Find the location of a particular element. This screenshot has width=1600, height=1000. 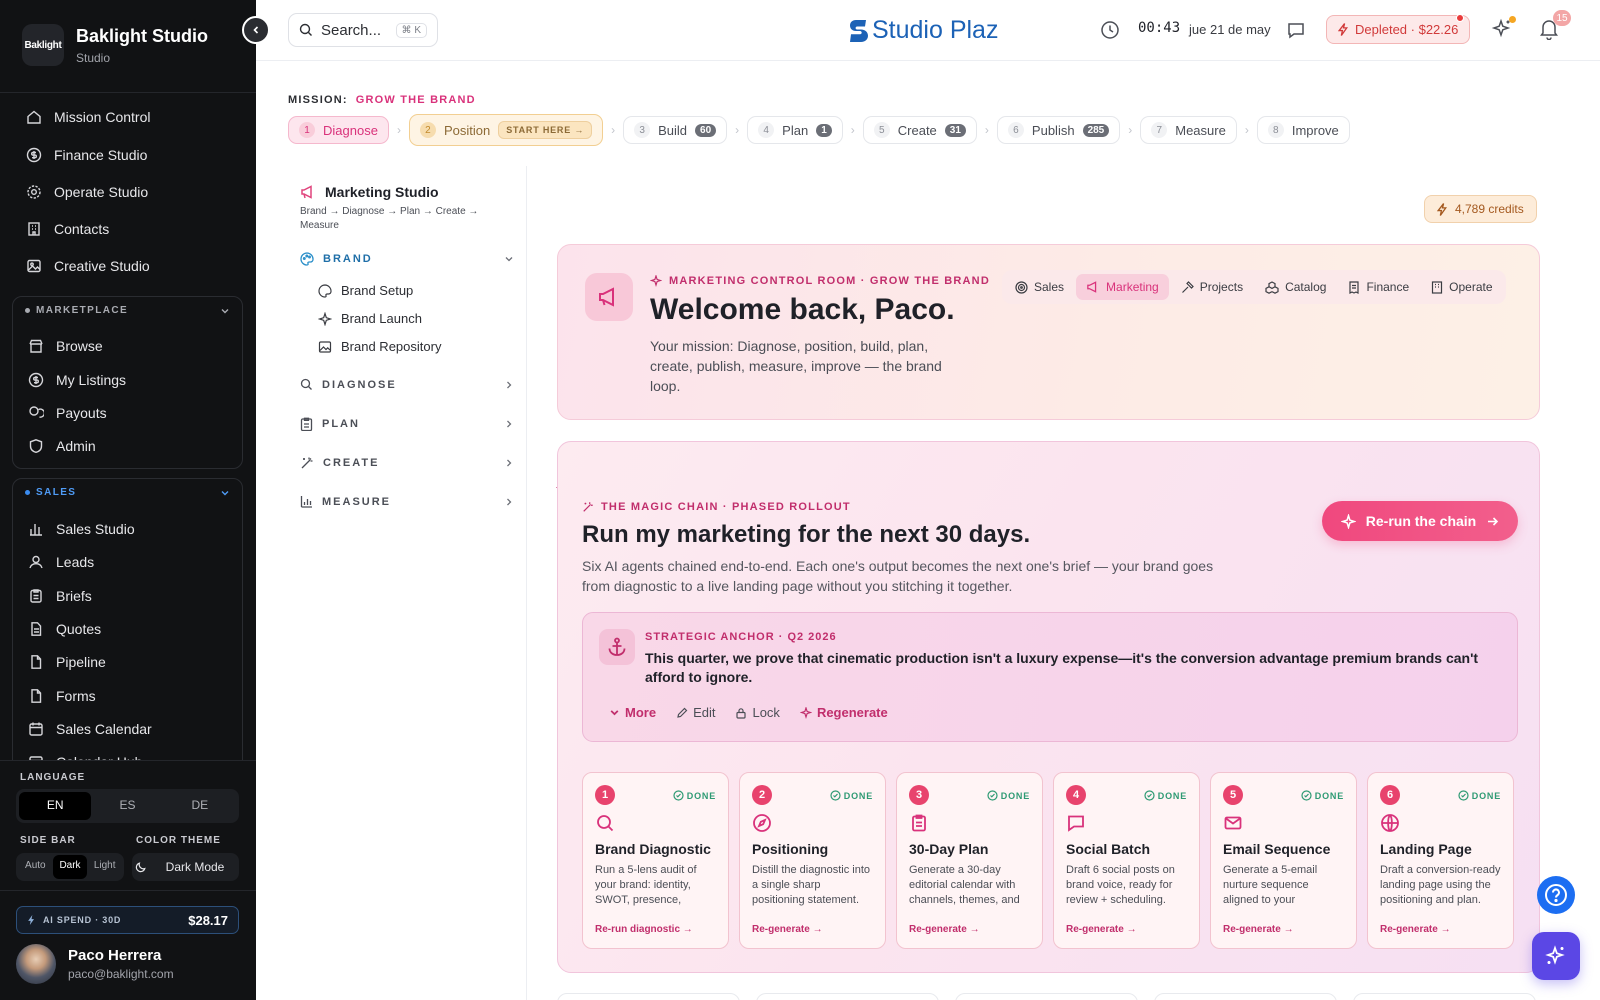

edit-button: Edit is located at coordinates (695, 712).